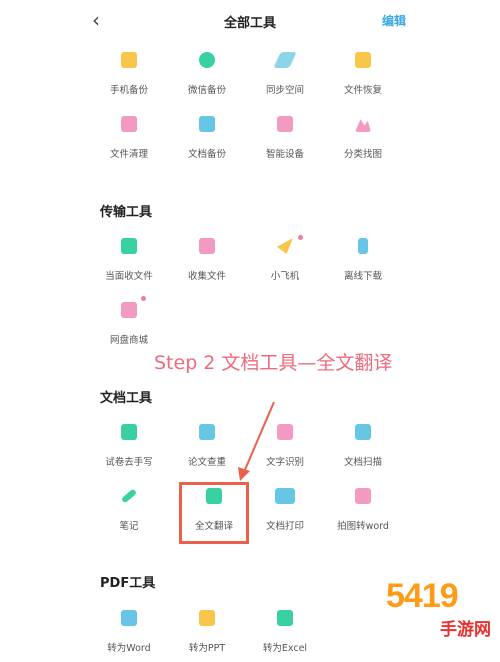 The width and height of the screenshot is (500, 662). Describe the element at coordinates (362, 276) in the screenshot. I see `tool-label: 离线下载` at that location.